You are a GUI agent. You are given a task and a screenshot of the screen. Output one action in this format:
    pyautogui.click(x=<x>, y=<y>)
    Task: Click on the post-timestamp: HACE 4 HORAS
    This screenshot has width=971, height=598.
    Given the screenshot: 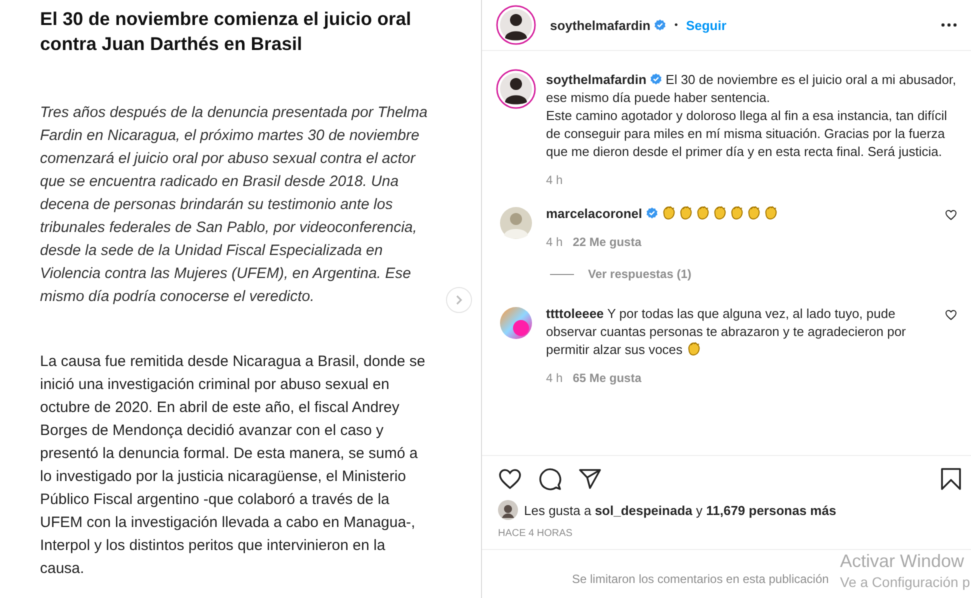 What is the action you would take?
    pyautogui.click(x=726, y=535)
    